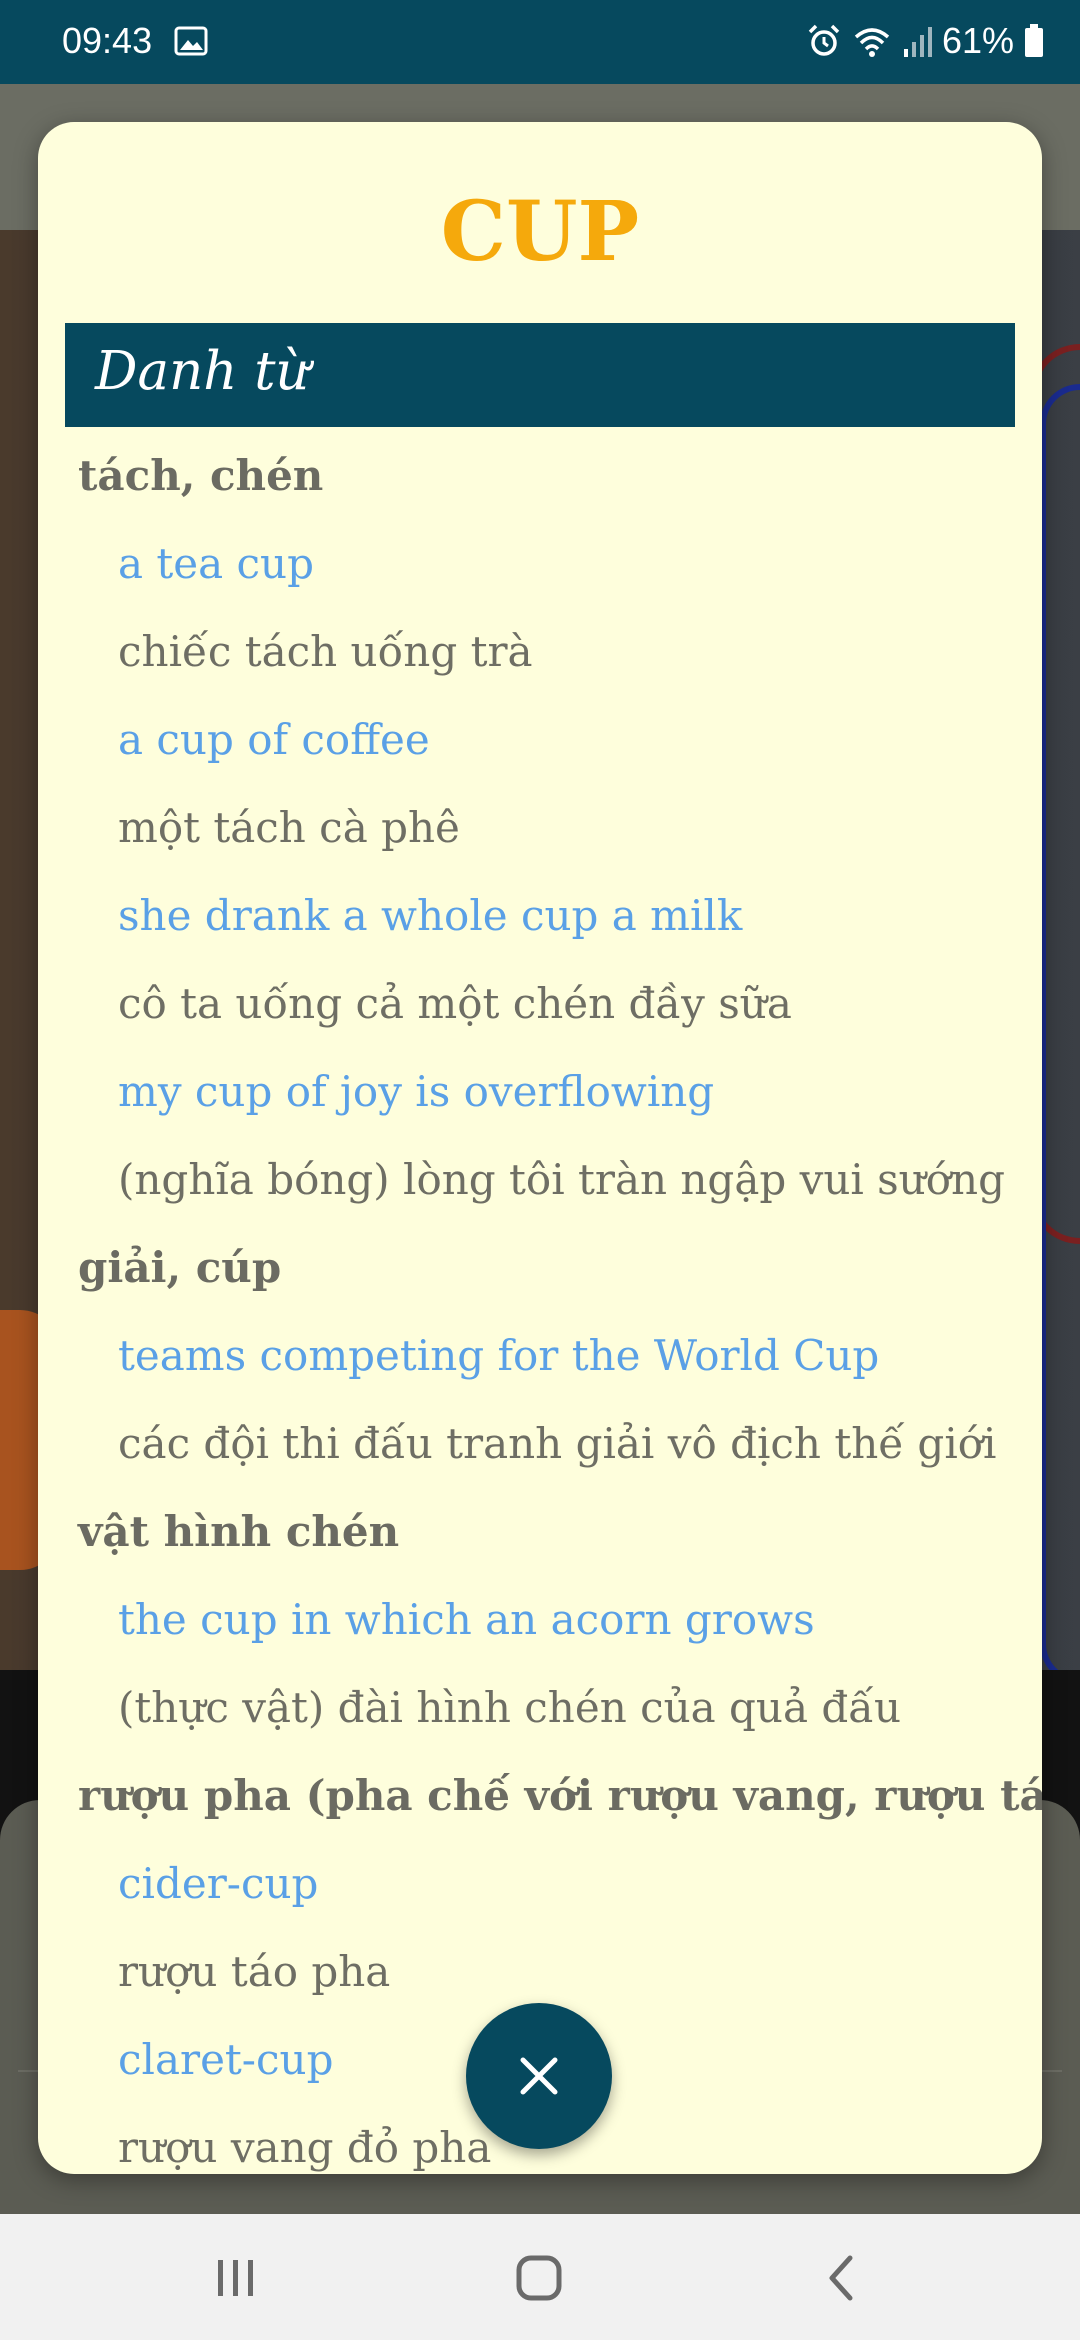  I want to click on example-phrase: teams competing for the World Cup, so click(499, 1355).